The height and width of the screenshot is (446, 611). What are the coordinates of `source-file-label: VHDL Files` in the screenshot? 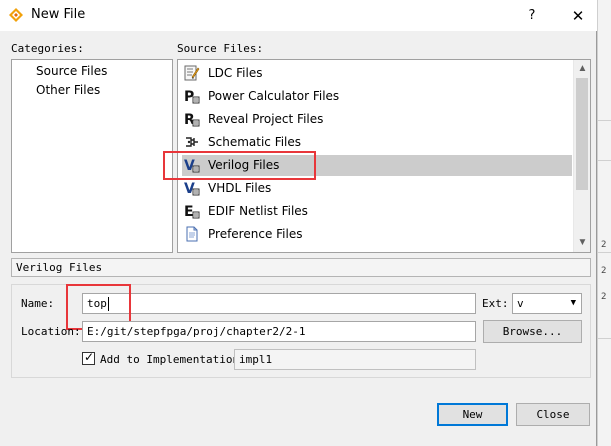 It's located at (240, 188).